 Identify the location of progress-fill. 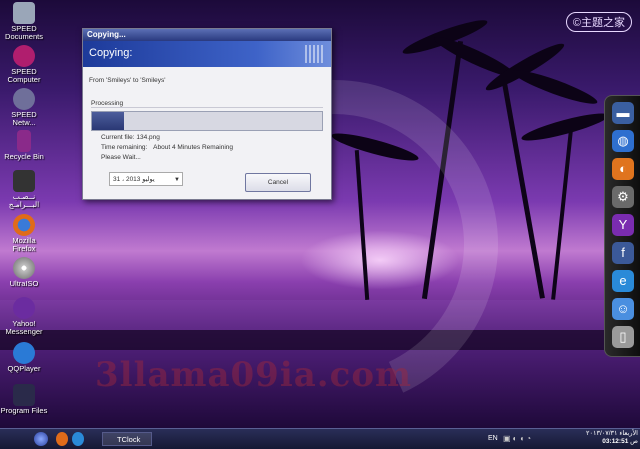
(108, 121).